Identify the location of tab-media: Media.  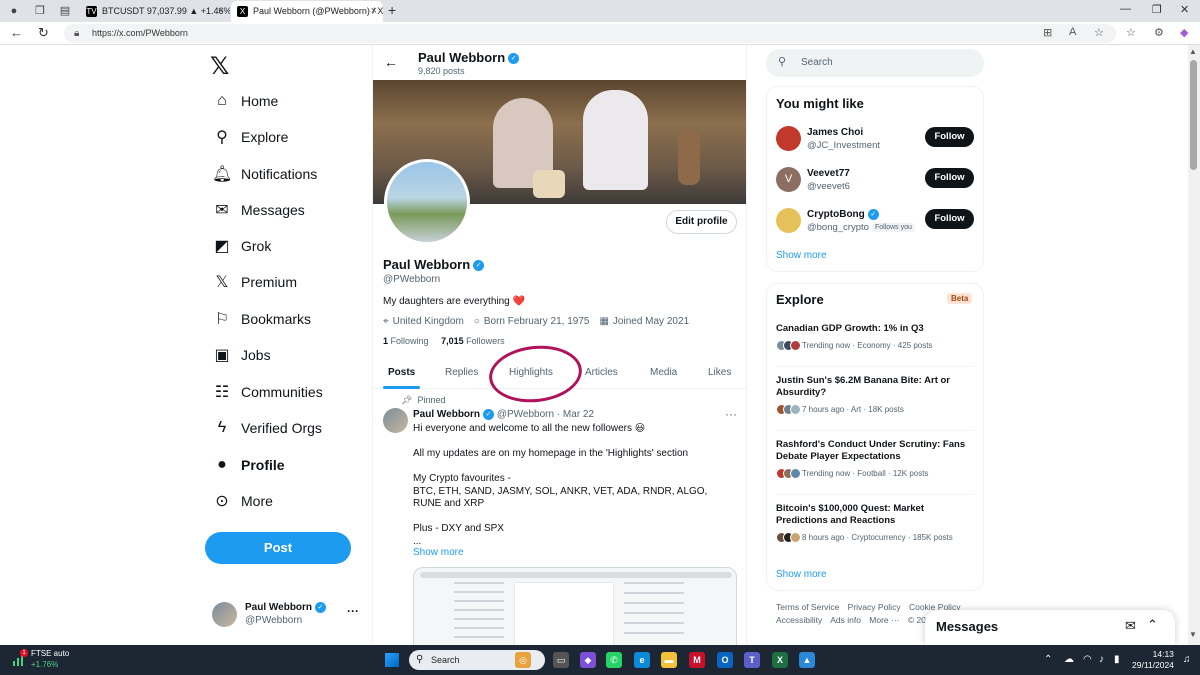
(663, 372).